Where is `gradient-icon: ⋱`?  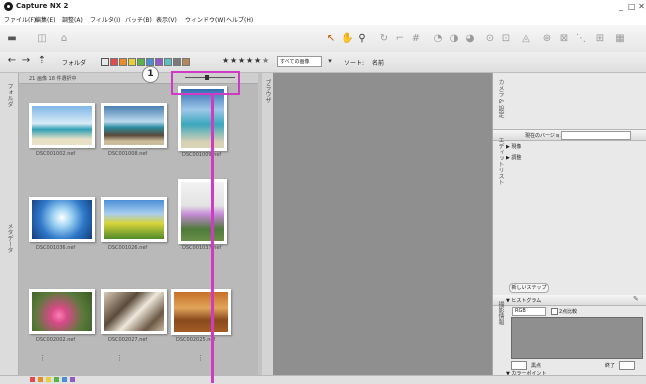
gradient-icon: ⋱ is located at coordinates (581, 39).